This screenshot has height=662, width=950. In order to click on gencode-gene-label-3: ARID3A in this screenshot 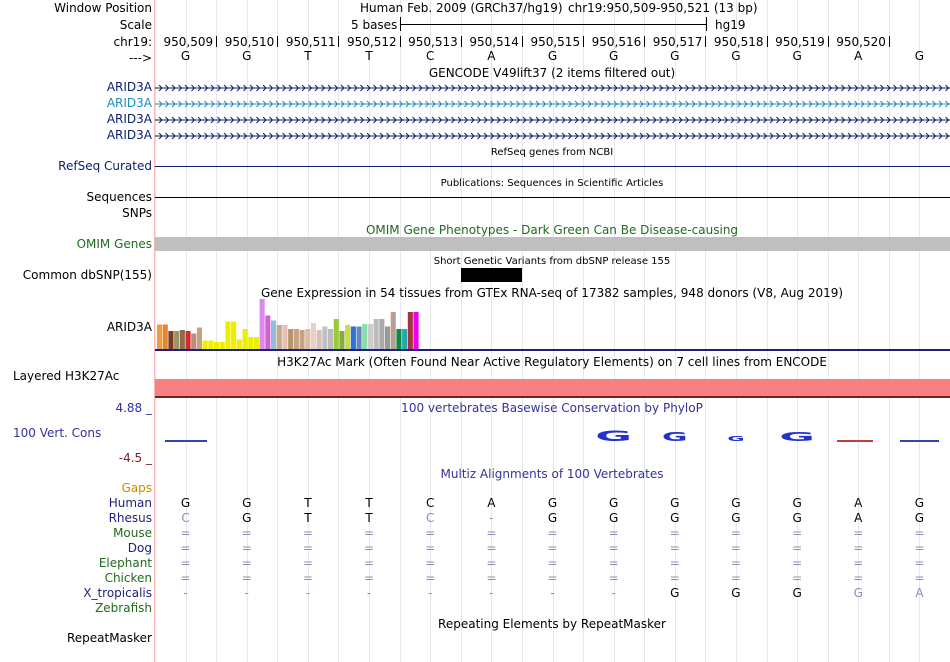, I will do `click(76, 119)`.